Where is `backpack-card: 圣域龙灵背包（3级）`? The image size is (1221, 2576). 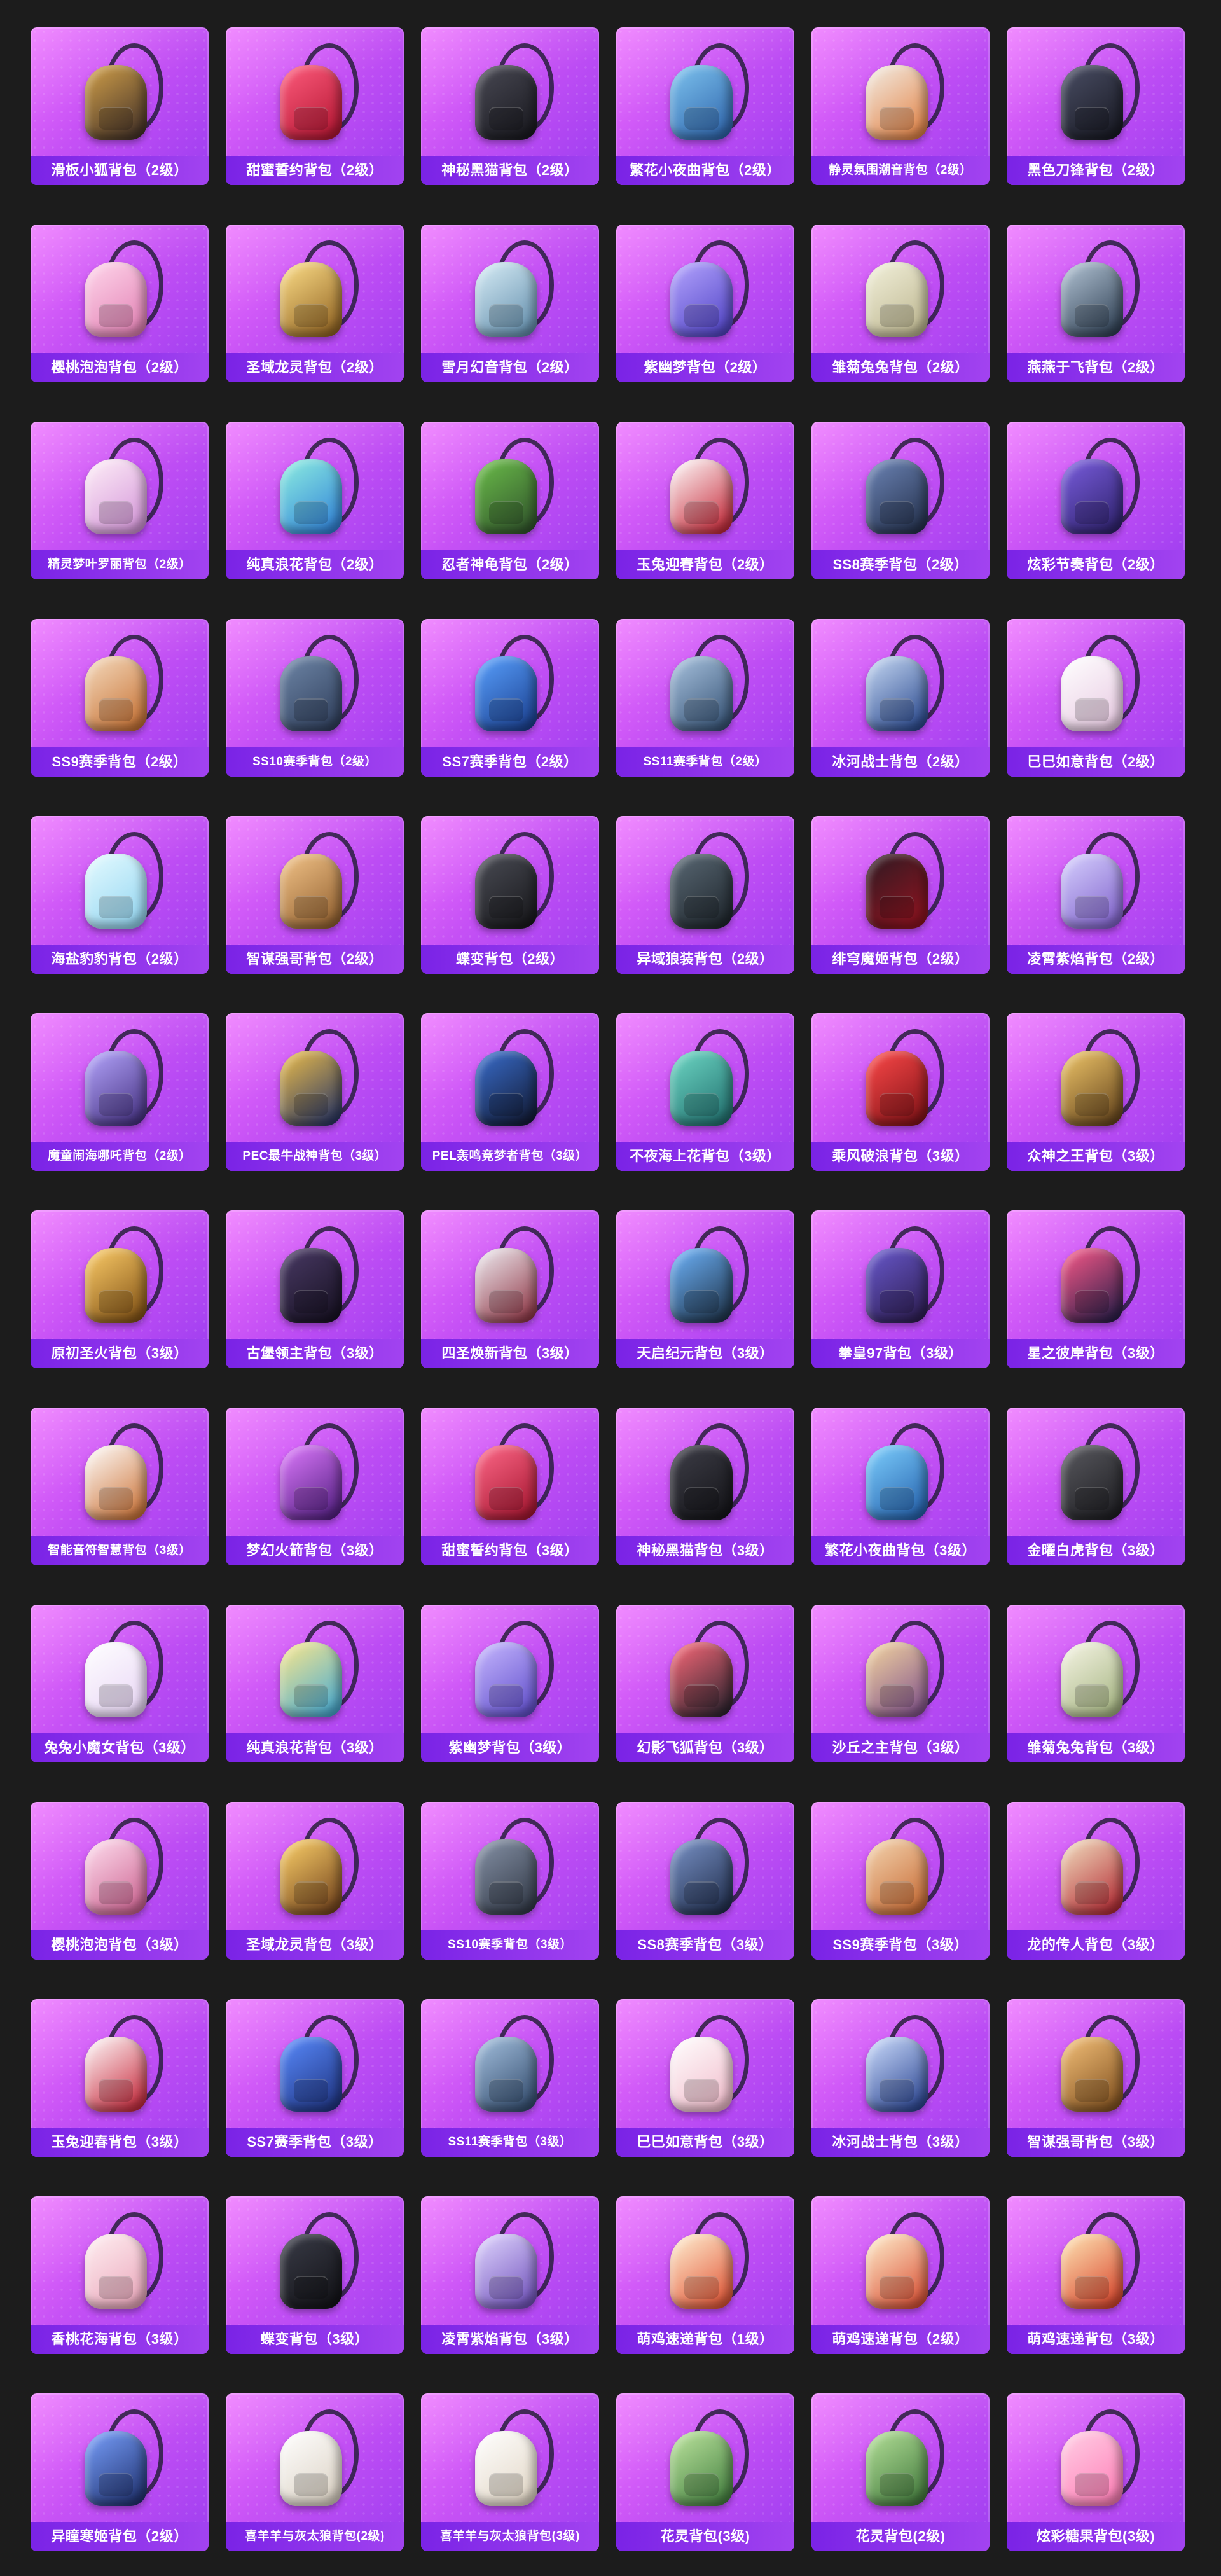 backpack-card: 圣域龙灵背包（3级） is located at coordinates (315, 1881).